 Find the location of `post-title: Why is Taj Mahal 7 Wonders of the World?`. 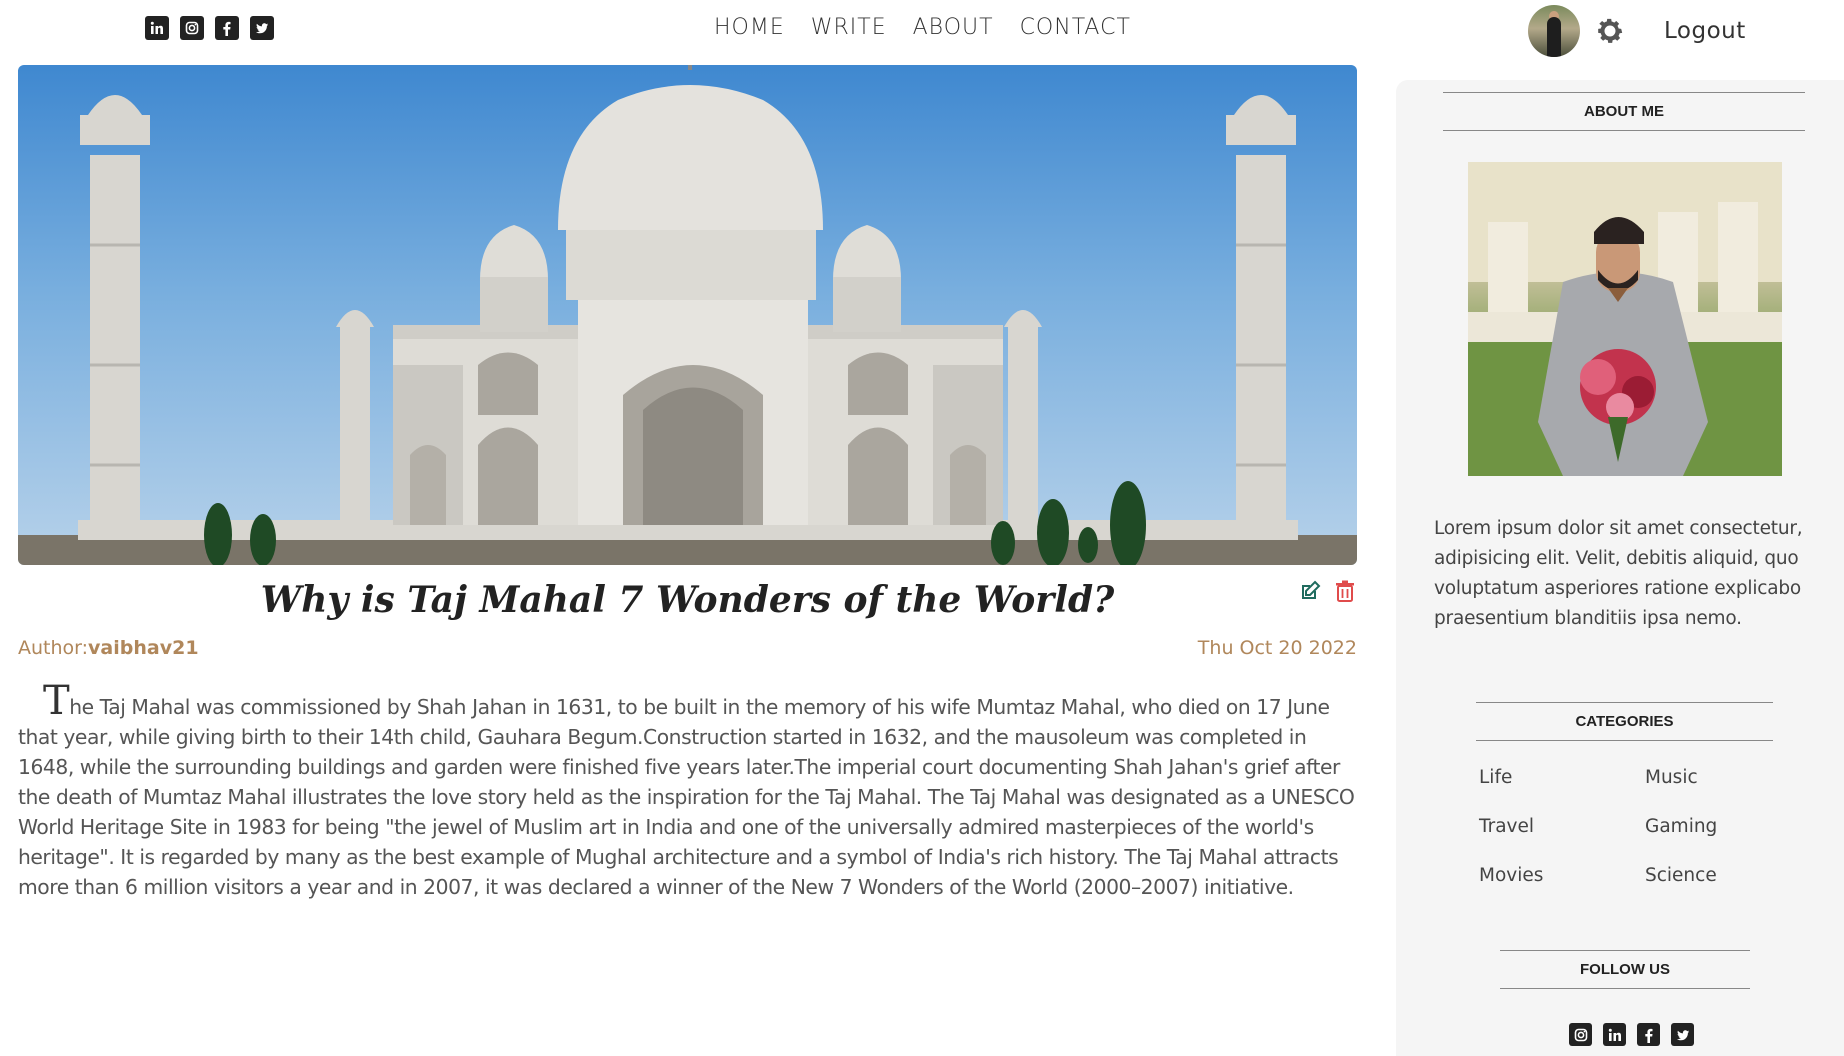

post-title: Why is Taj Mahal 7 Wonders of the World? is located at coordinates (687, 600).